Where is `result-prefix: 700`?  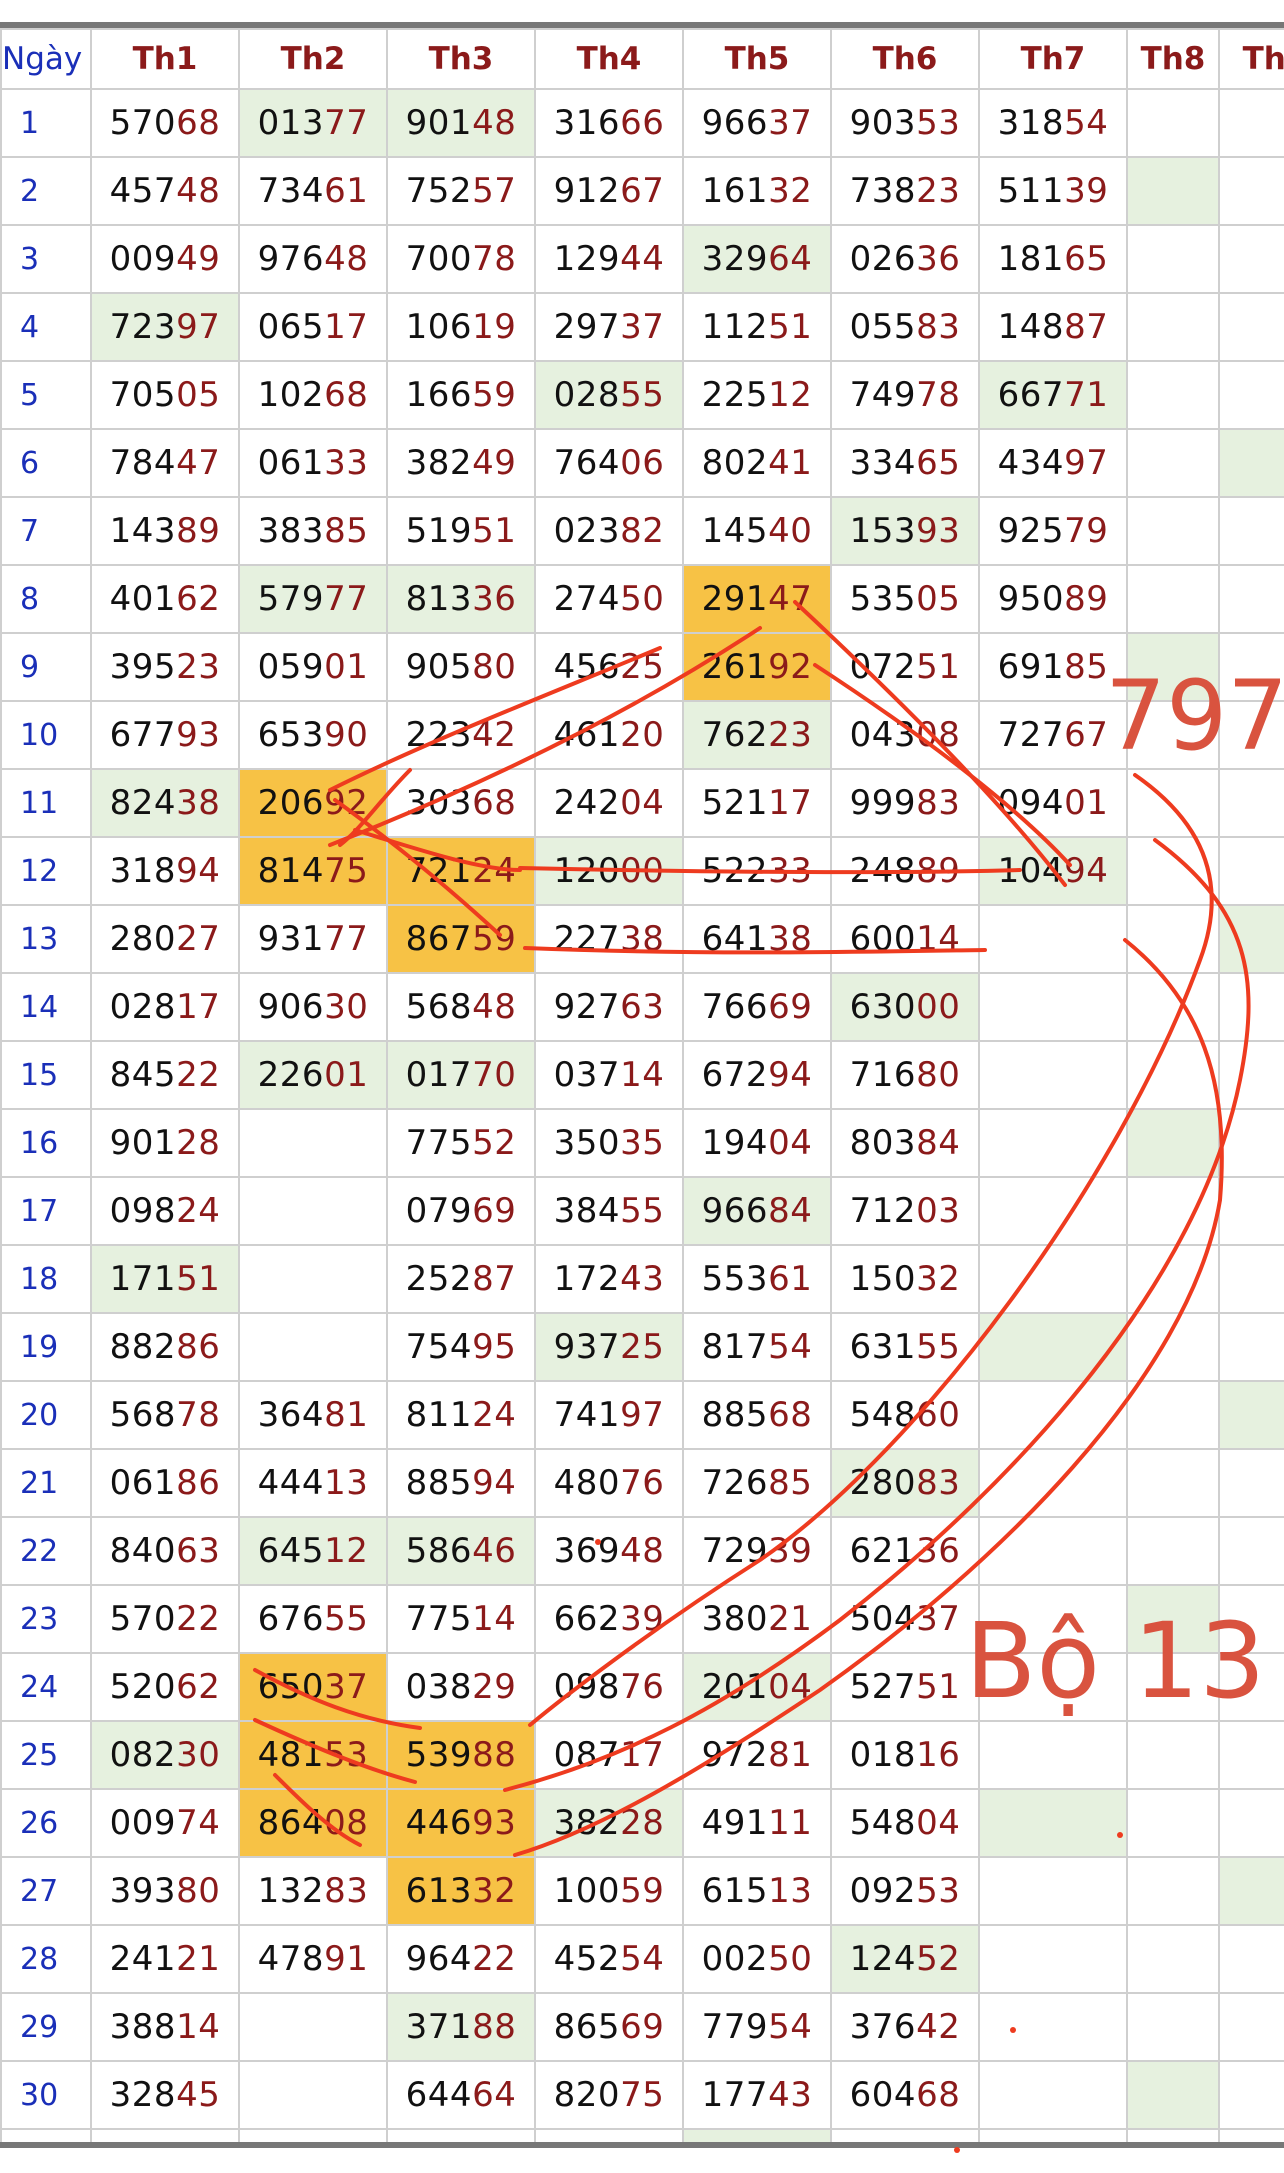 result-prefix: 700 is located at coordinates (439, 259).